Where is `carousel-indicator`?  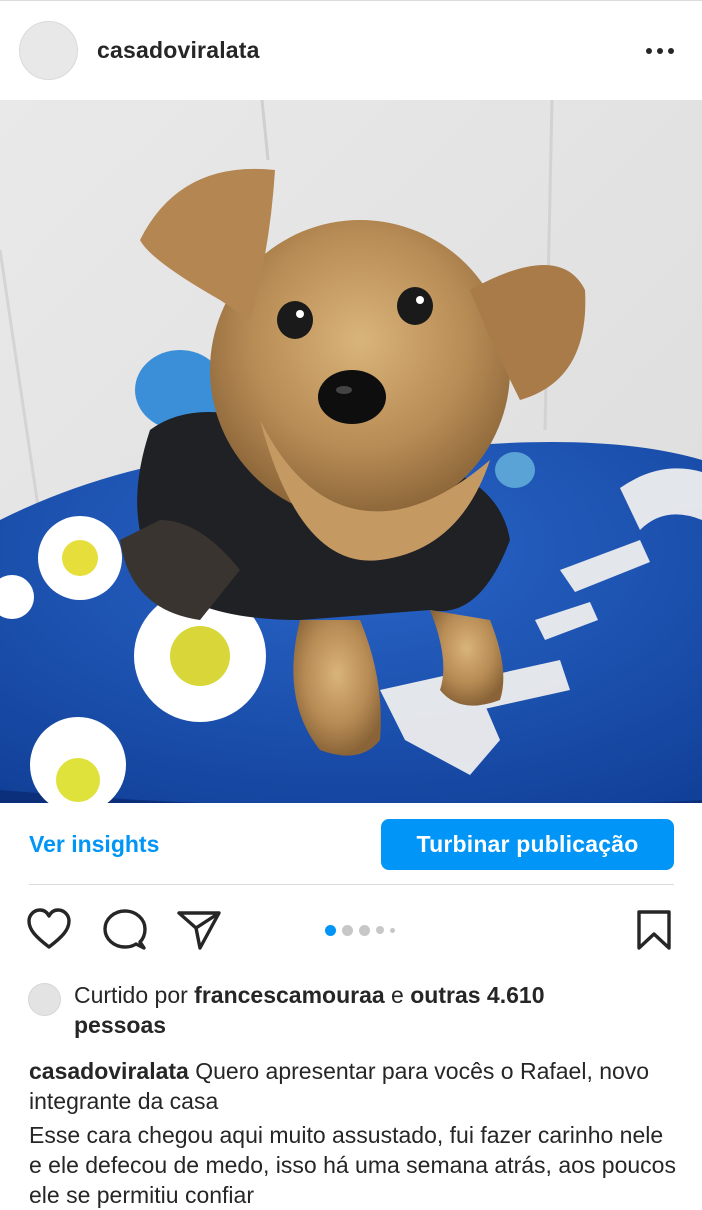 carousel-indicator is located at coordinates (360, 930).